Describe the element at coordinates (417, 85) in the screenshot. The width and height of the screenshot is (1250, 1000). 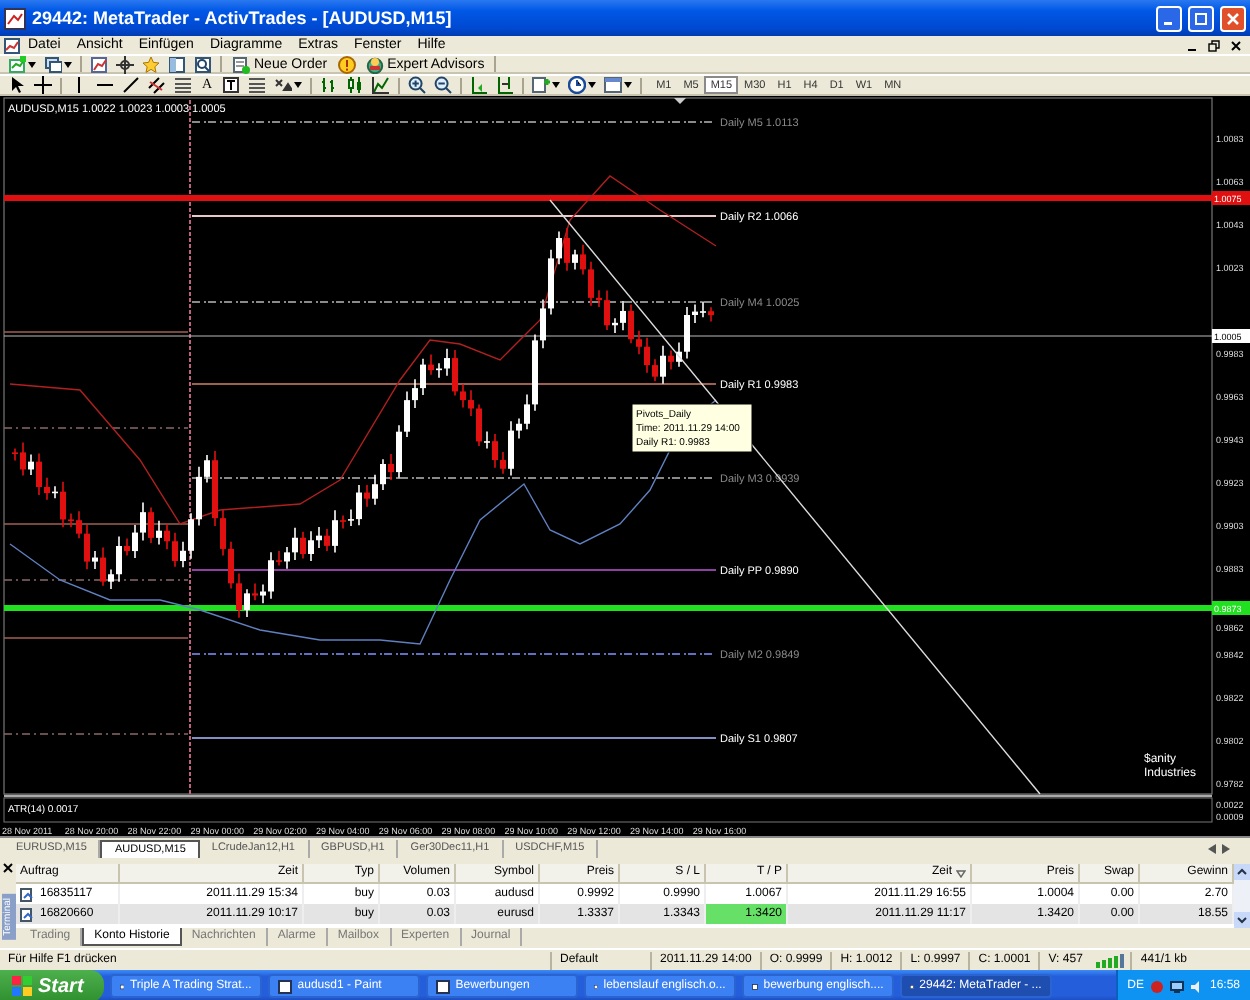
I see `zoom-in-icon` at that location.